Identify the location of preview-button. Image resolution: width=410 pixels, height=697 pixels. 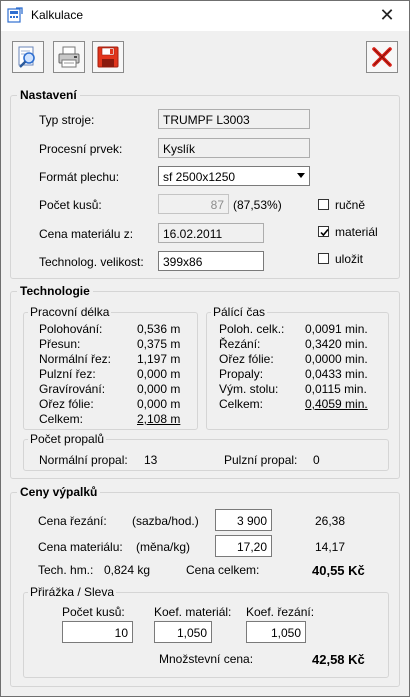
(28, 57).